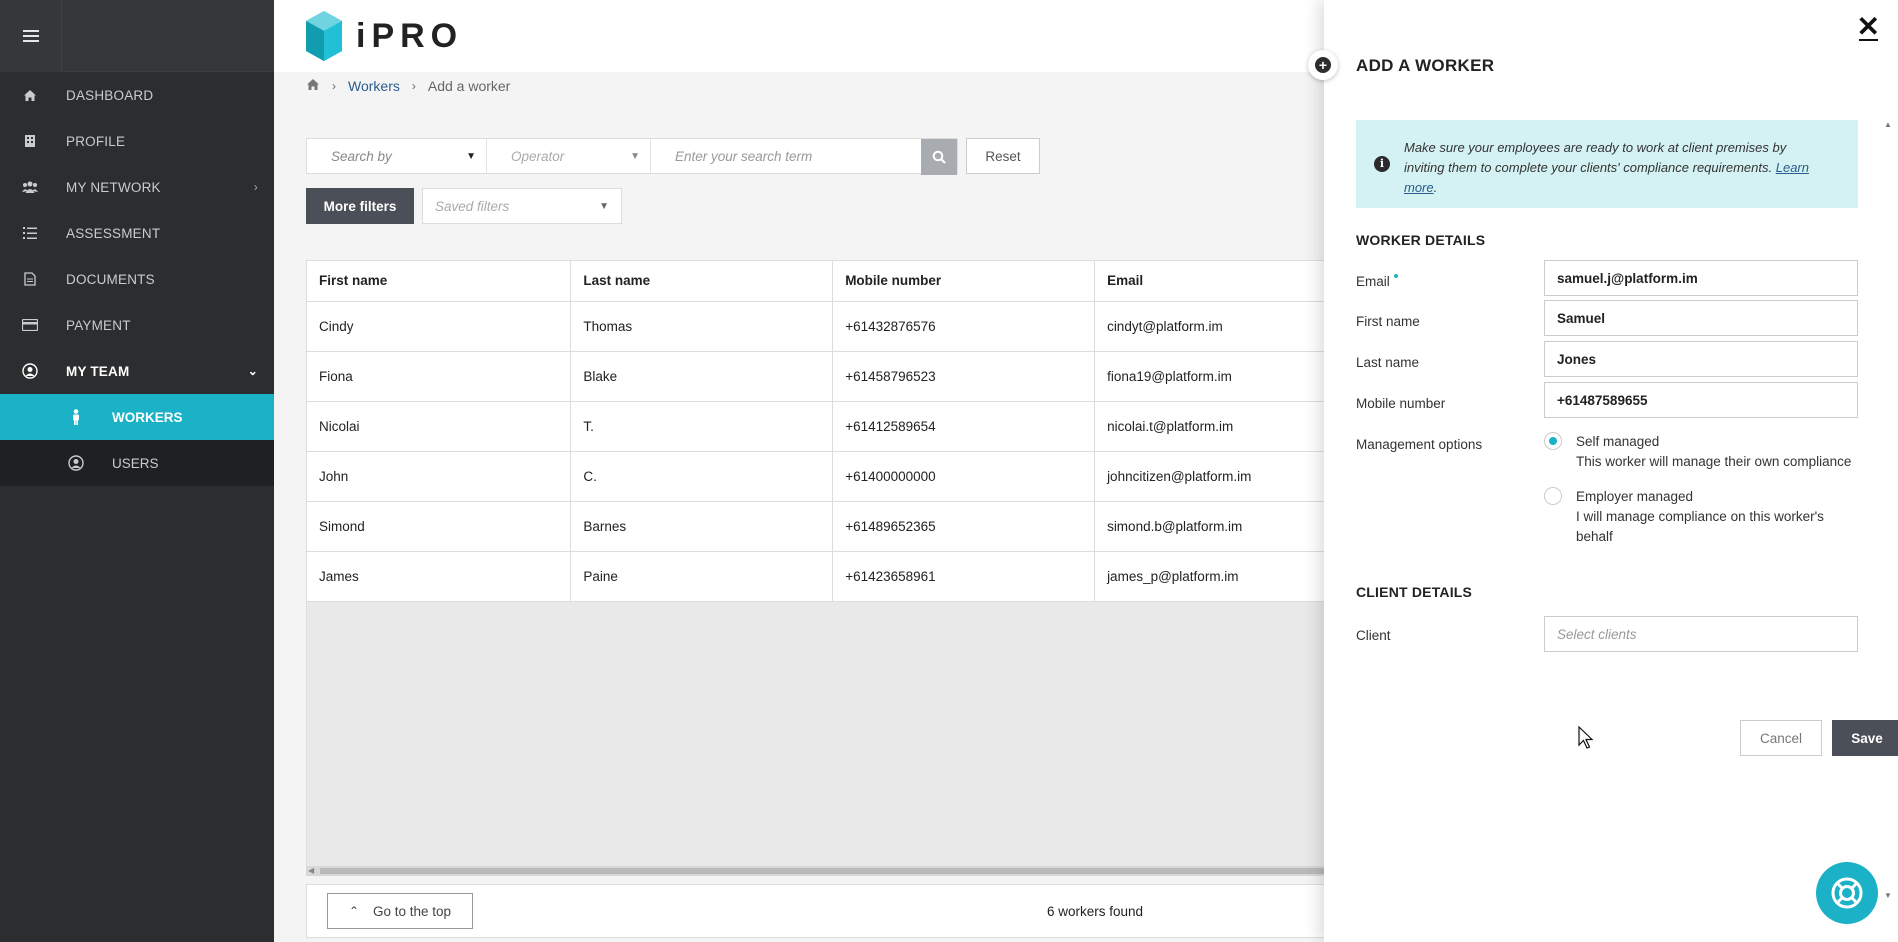  Describe the element at coordinates (744, 156) in the screenshot. I see `search-term-placeholder: Enter your search term` at that location.